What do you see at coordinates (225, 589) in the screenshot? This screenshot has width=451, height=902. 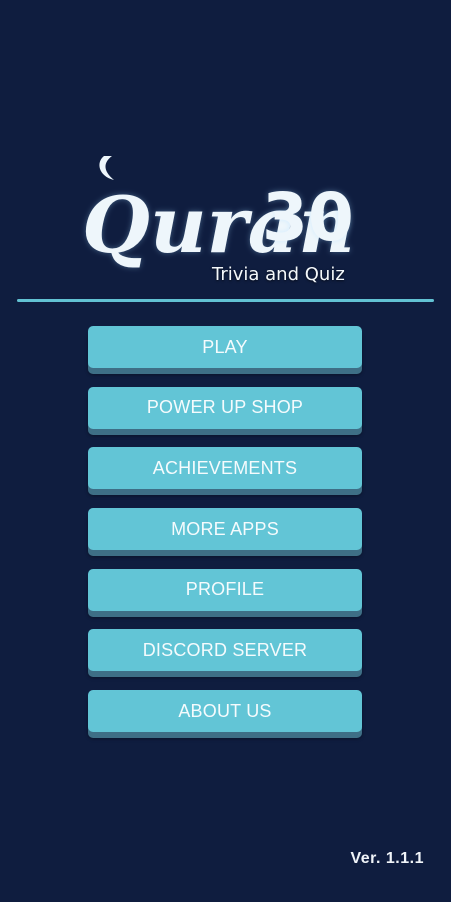 I see `profile-button: PROFILE` at bounding box center [225, 589].